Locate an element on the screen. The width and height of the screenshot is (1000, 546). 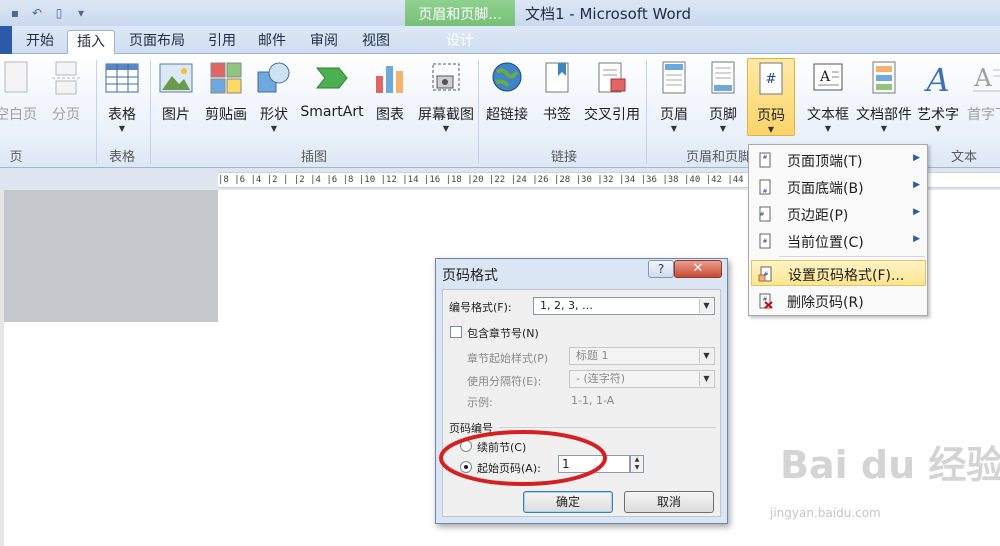
smartart-button: SmartArt is located at coordinates (332, 97).